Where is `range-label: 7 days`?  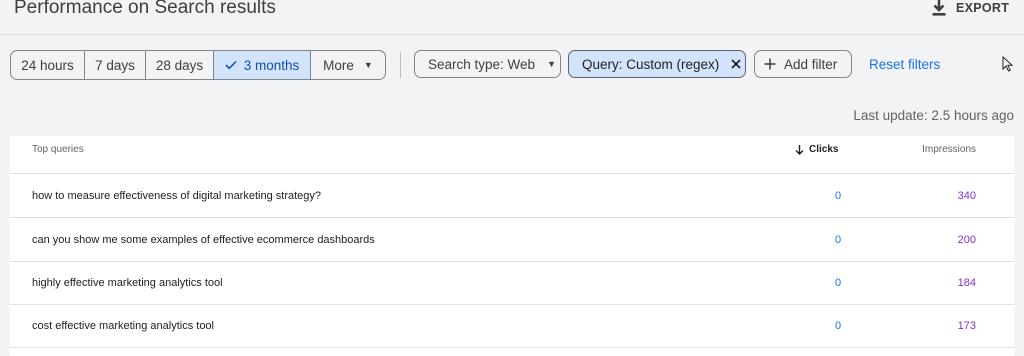 range-label: 7 days is located at coordinates (115, 65).